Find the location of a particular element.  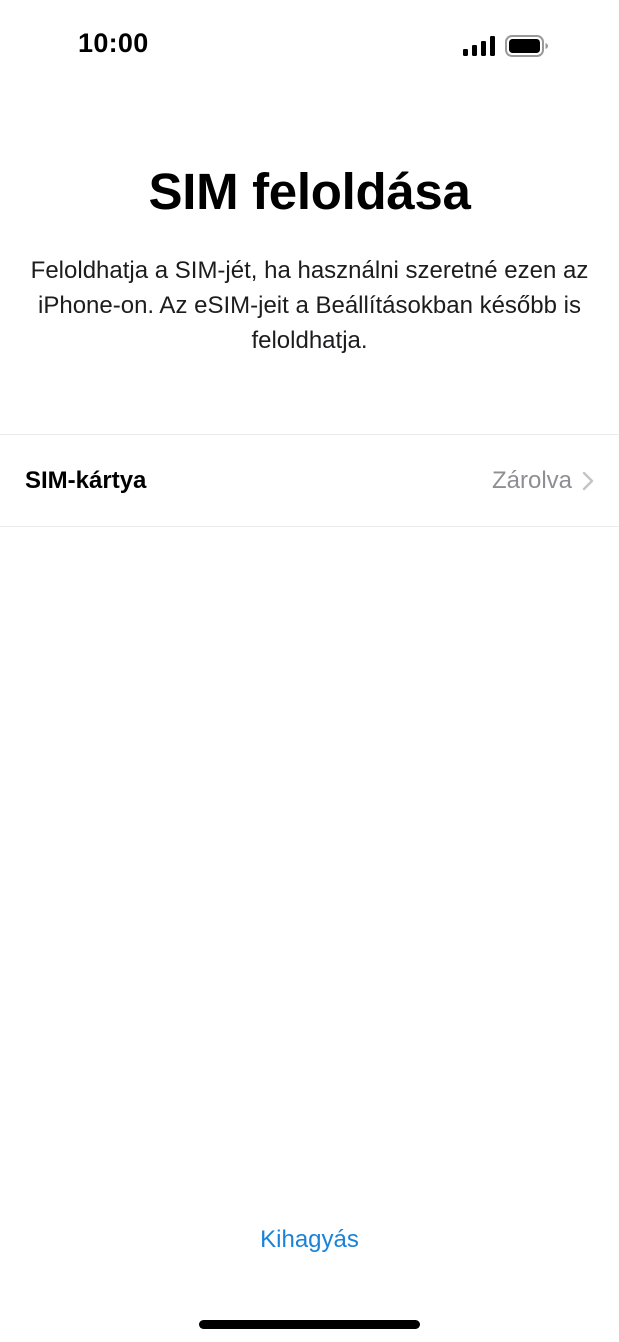

skip-button: Kihagyás is located at coordinates (309, 1240).